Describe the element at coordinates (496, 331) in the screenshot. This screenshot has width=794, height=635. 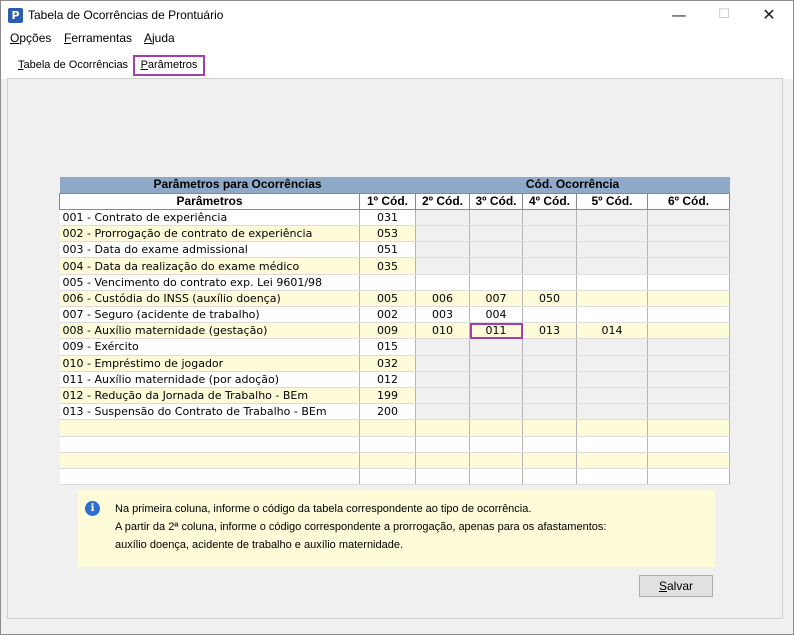
I see `code-cell: 011` at that location.